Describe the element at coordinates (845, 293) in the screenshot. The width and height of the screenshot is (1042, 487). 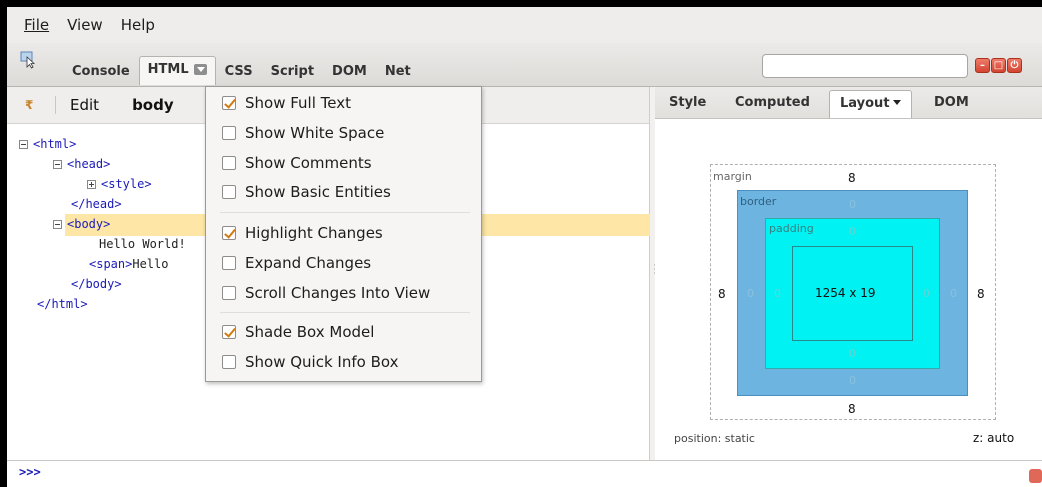
I see `content-size: 1254 x 19` at that location.